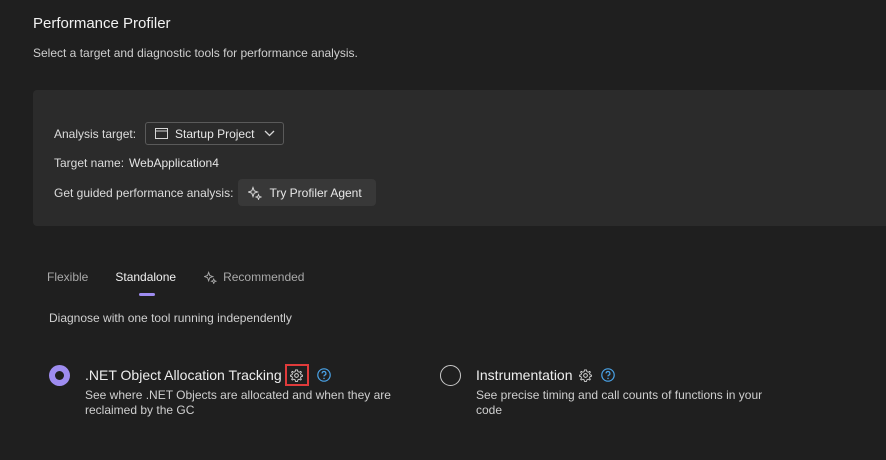 This screenshot has width=886, height=460. What do you see at coordinates (450, 375) in the screenshot?
I see `tool-radio-instrumentation` at bounding box center [450, 375].